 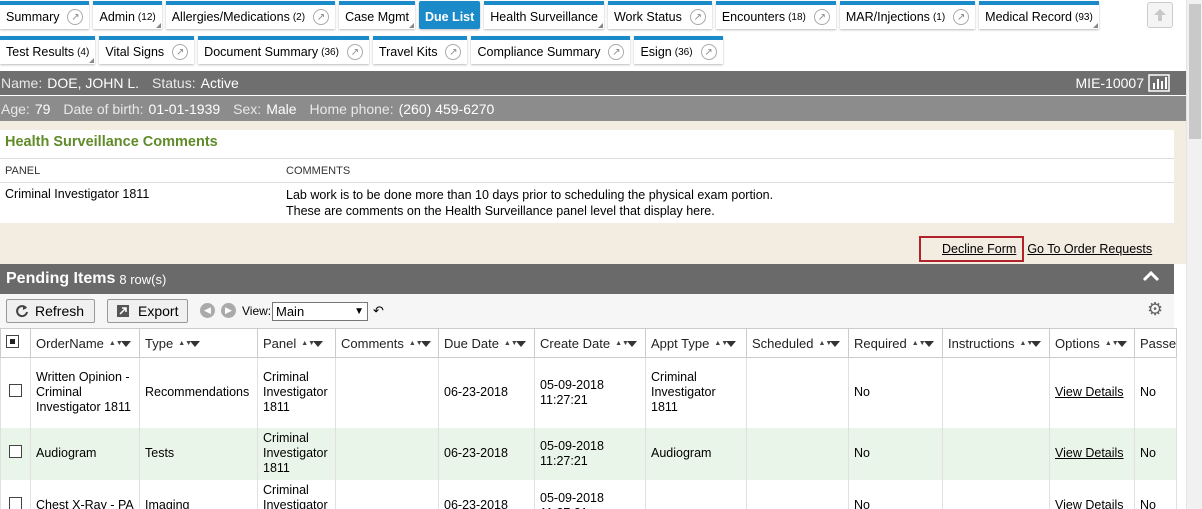 What do you see at coordinates (283, 50) in the screenshot?
I see `tab-document-summary: Document Summary (36) ↗` at bounding box center [283, 50].